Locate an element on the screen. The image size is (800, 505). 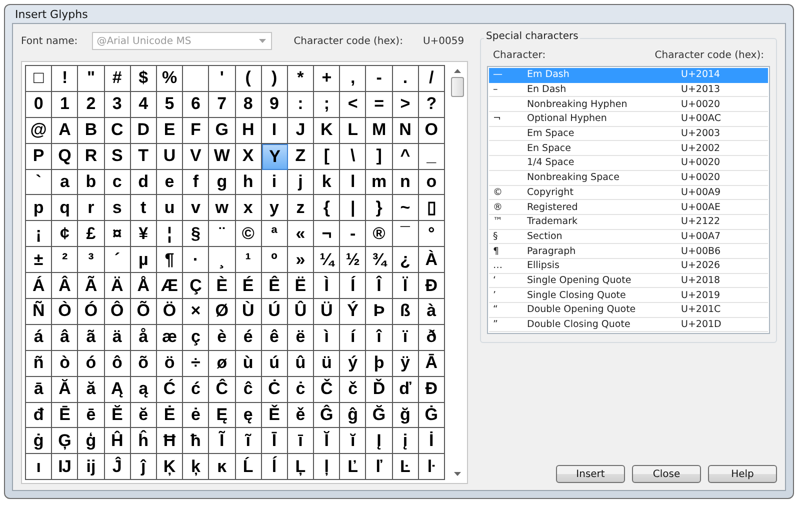
glyph-cell: ĭ is located at coordinates (353, 441).